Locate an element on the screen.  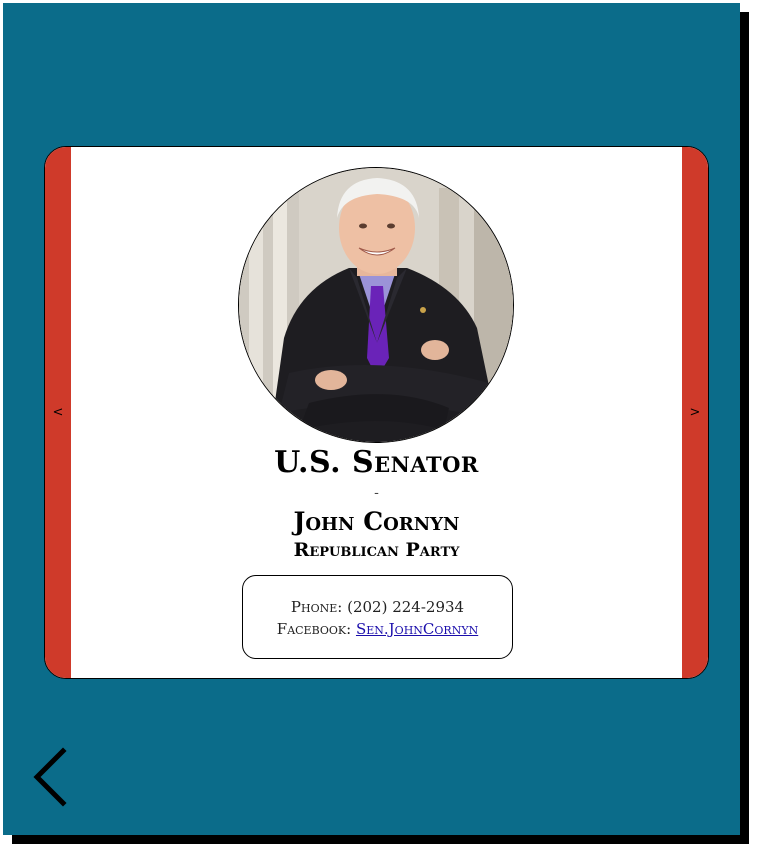
facebook-label: Facebook: is located at coordinates (314, 629).